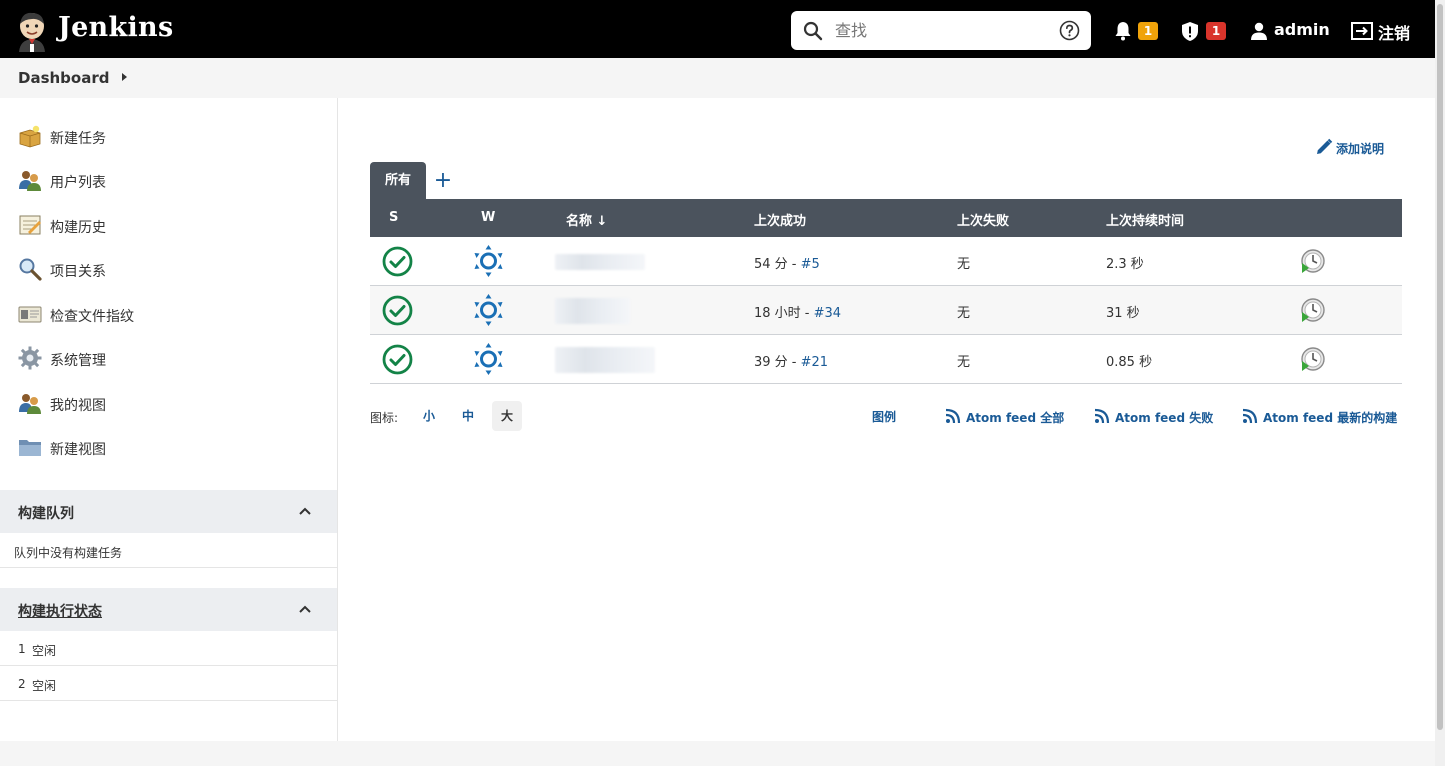 This screenshot has width=1445, height=766. Describe the element at coordinates (30, 181) in the screenshot. I see `users-icon` at that location.